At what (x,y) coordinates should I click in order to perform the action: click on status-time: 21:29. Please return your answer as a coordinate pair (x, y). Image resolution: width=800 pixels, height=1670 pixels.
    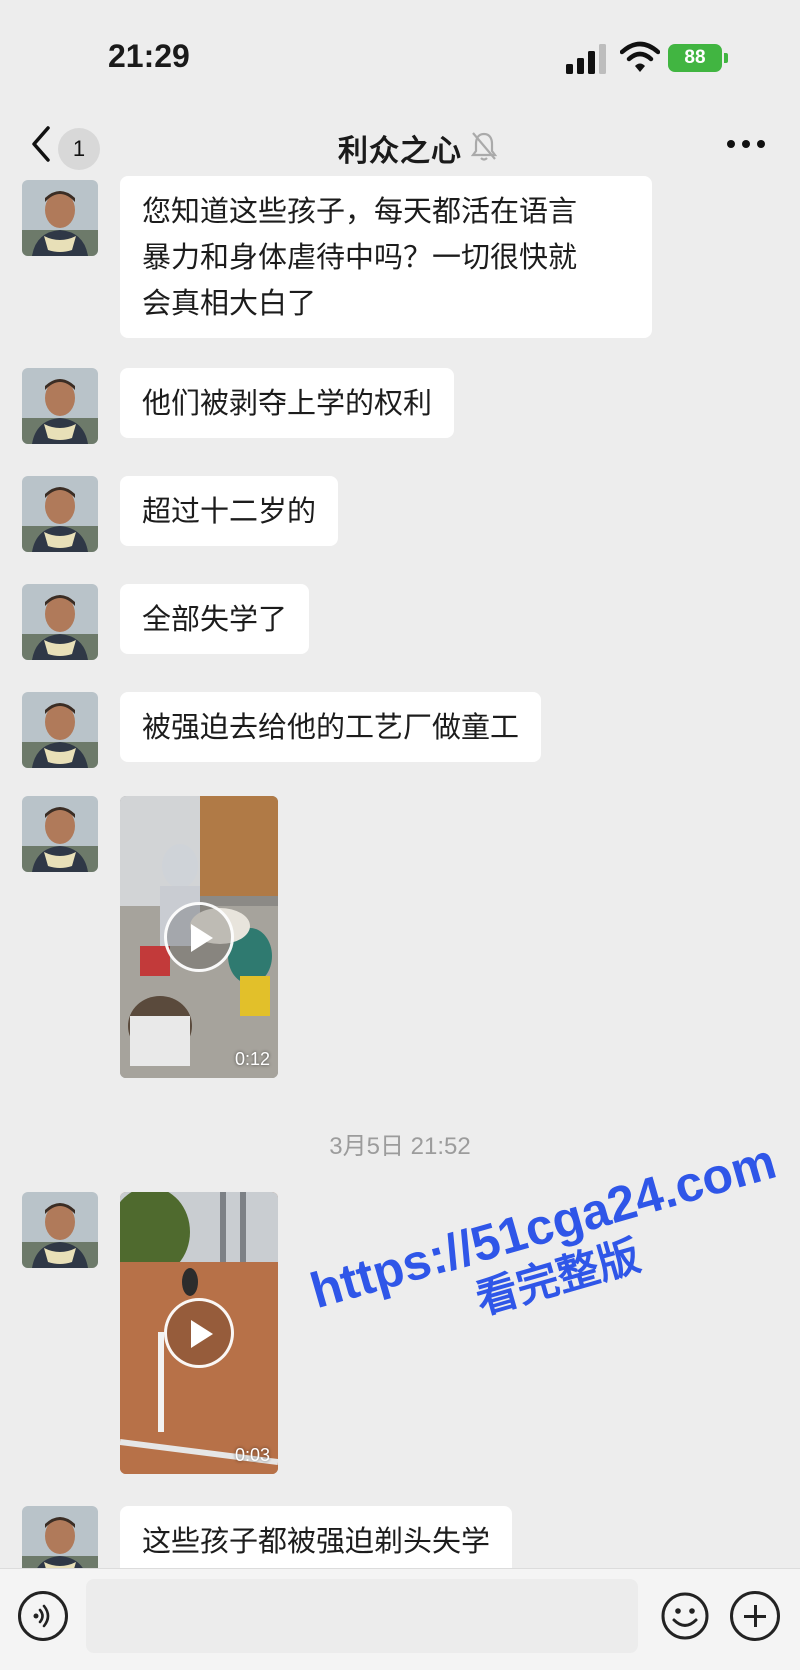
    Looking at the image, I should click on (149, 56).